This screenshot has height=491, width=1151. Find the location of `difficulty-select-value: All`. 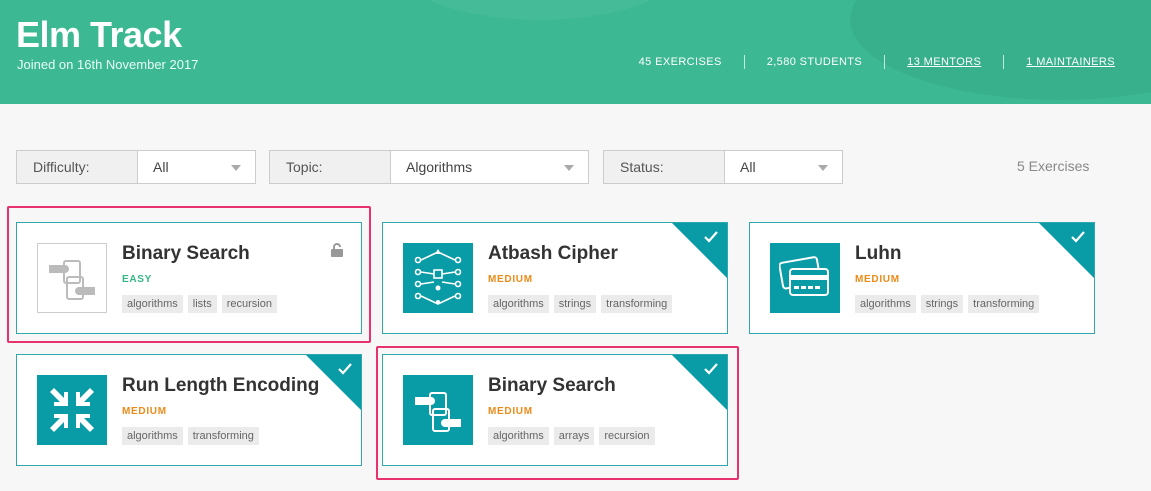

difficulty-select-value: All is located at coordinates (161, 167).